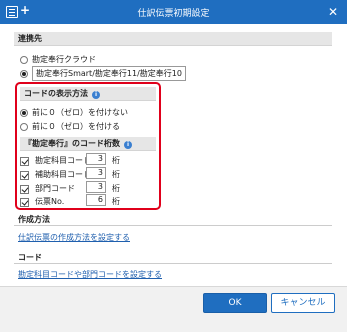 This screenshot has height=332, width=347. What do you see at coordinates (303, 303) in the screenshot?
I see `cancel-button: キャンセル` at bounding box center [303, 303].